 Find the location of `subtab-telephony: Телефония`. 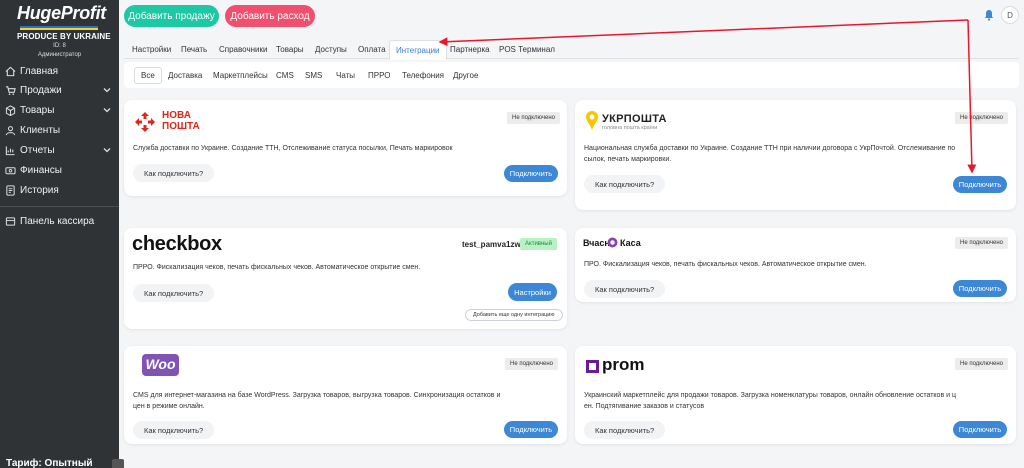

subtab-telephony: Телефония is located at coordinates (423, 75).